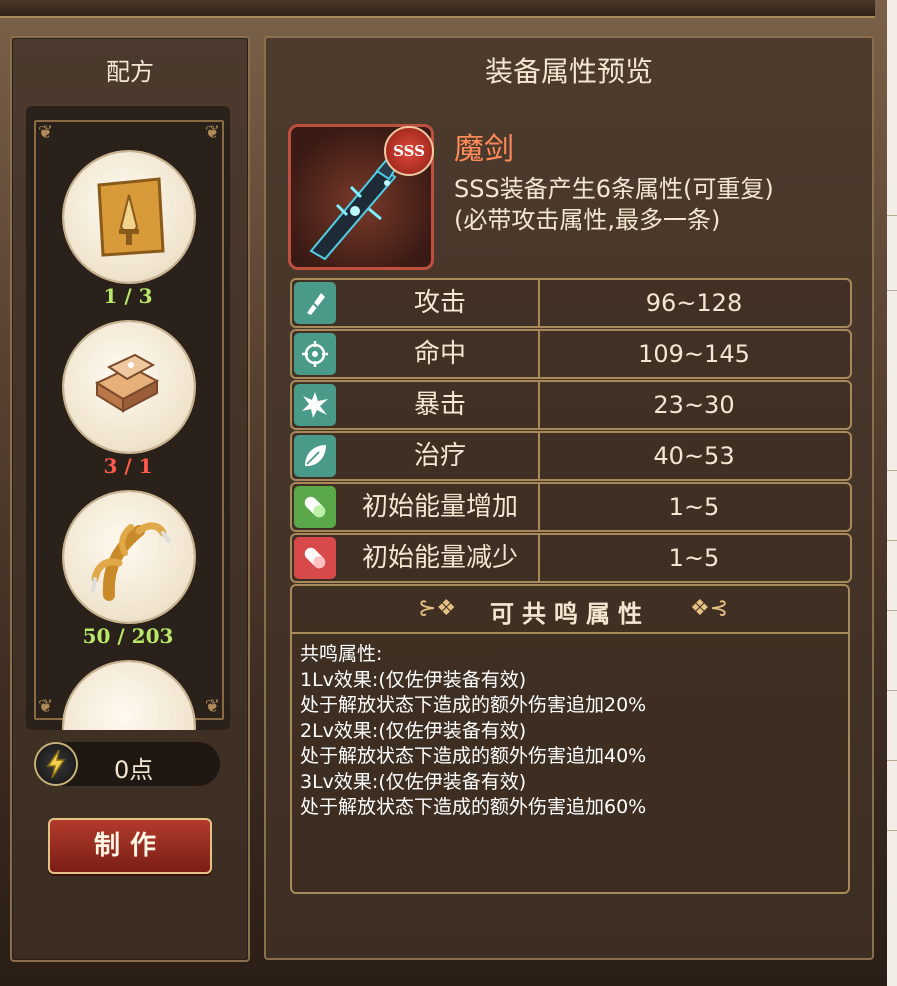 The height and width of the screenshot is (986, 897). What do you see at coordinates (315, 303) in the screenshot?
I see `attack-icon` at bounding box center [315, 303].